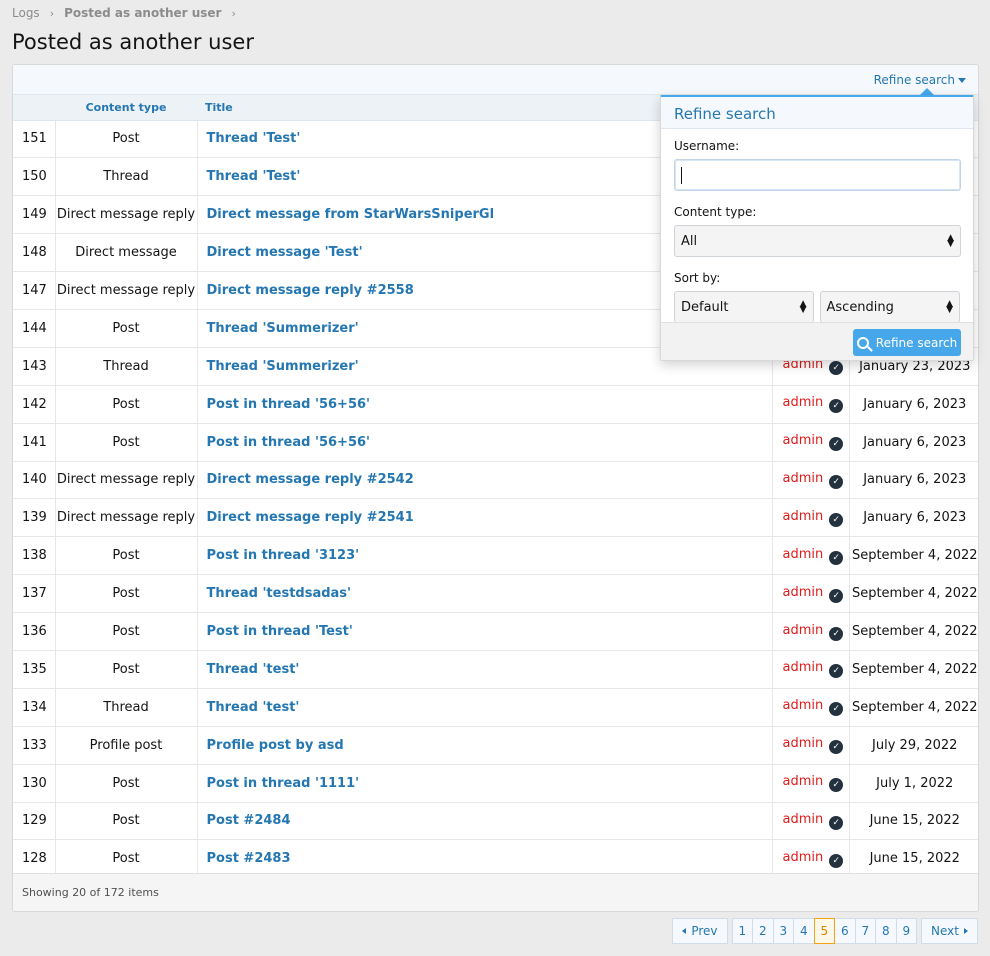 The width and height of the screenshot is (990, 956). I want to click on page-button: 4, so click(804, 931).